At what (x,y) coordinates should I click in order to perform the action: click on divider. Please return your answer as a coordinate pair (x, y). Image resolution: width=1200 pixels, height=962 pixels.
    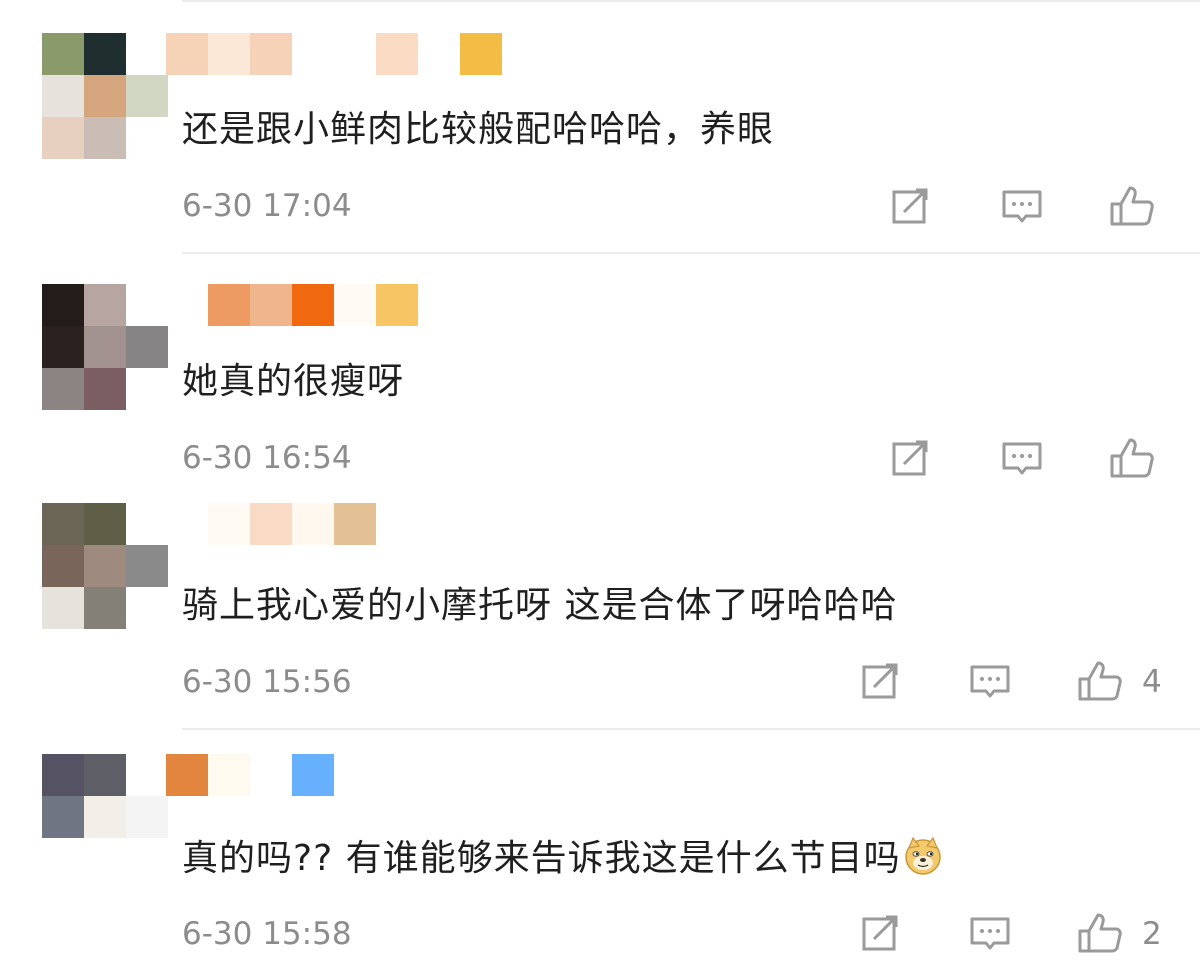
    Looking at the image, I should click on (691, 729).